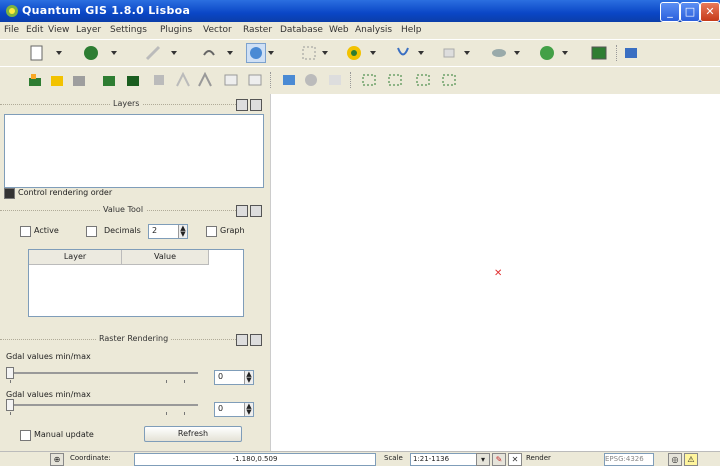 This screenshot has width=720, height=466. Describe the element at coordinates (395, 80) in the screenshot. I see `merge-icon` at that location.